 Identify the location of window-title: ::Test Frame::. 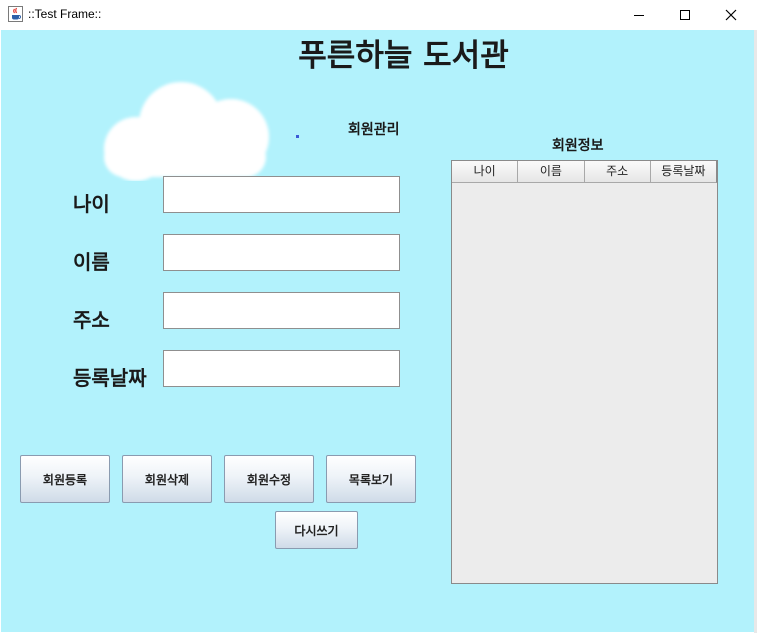
(65, 14).